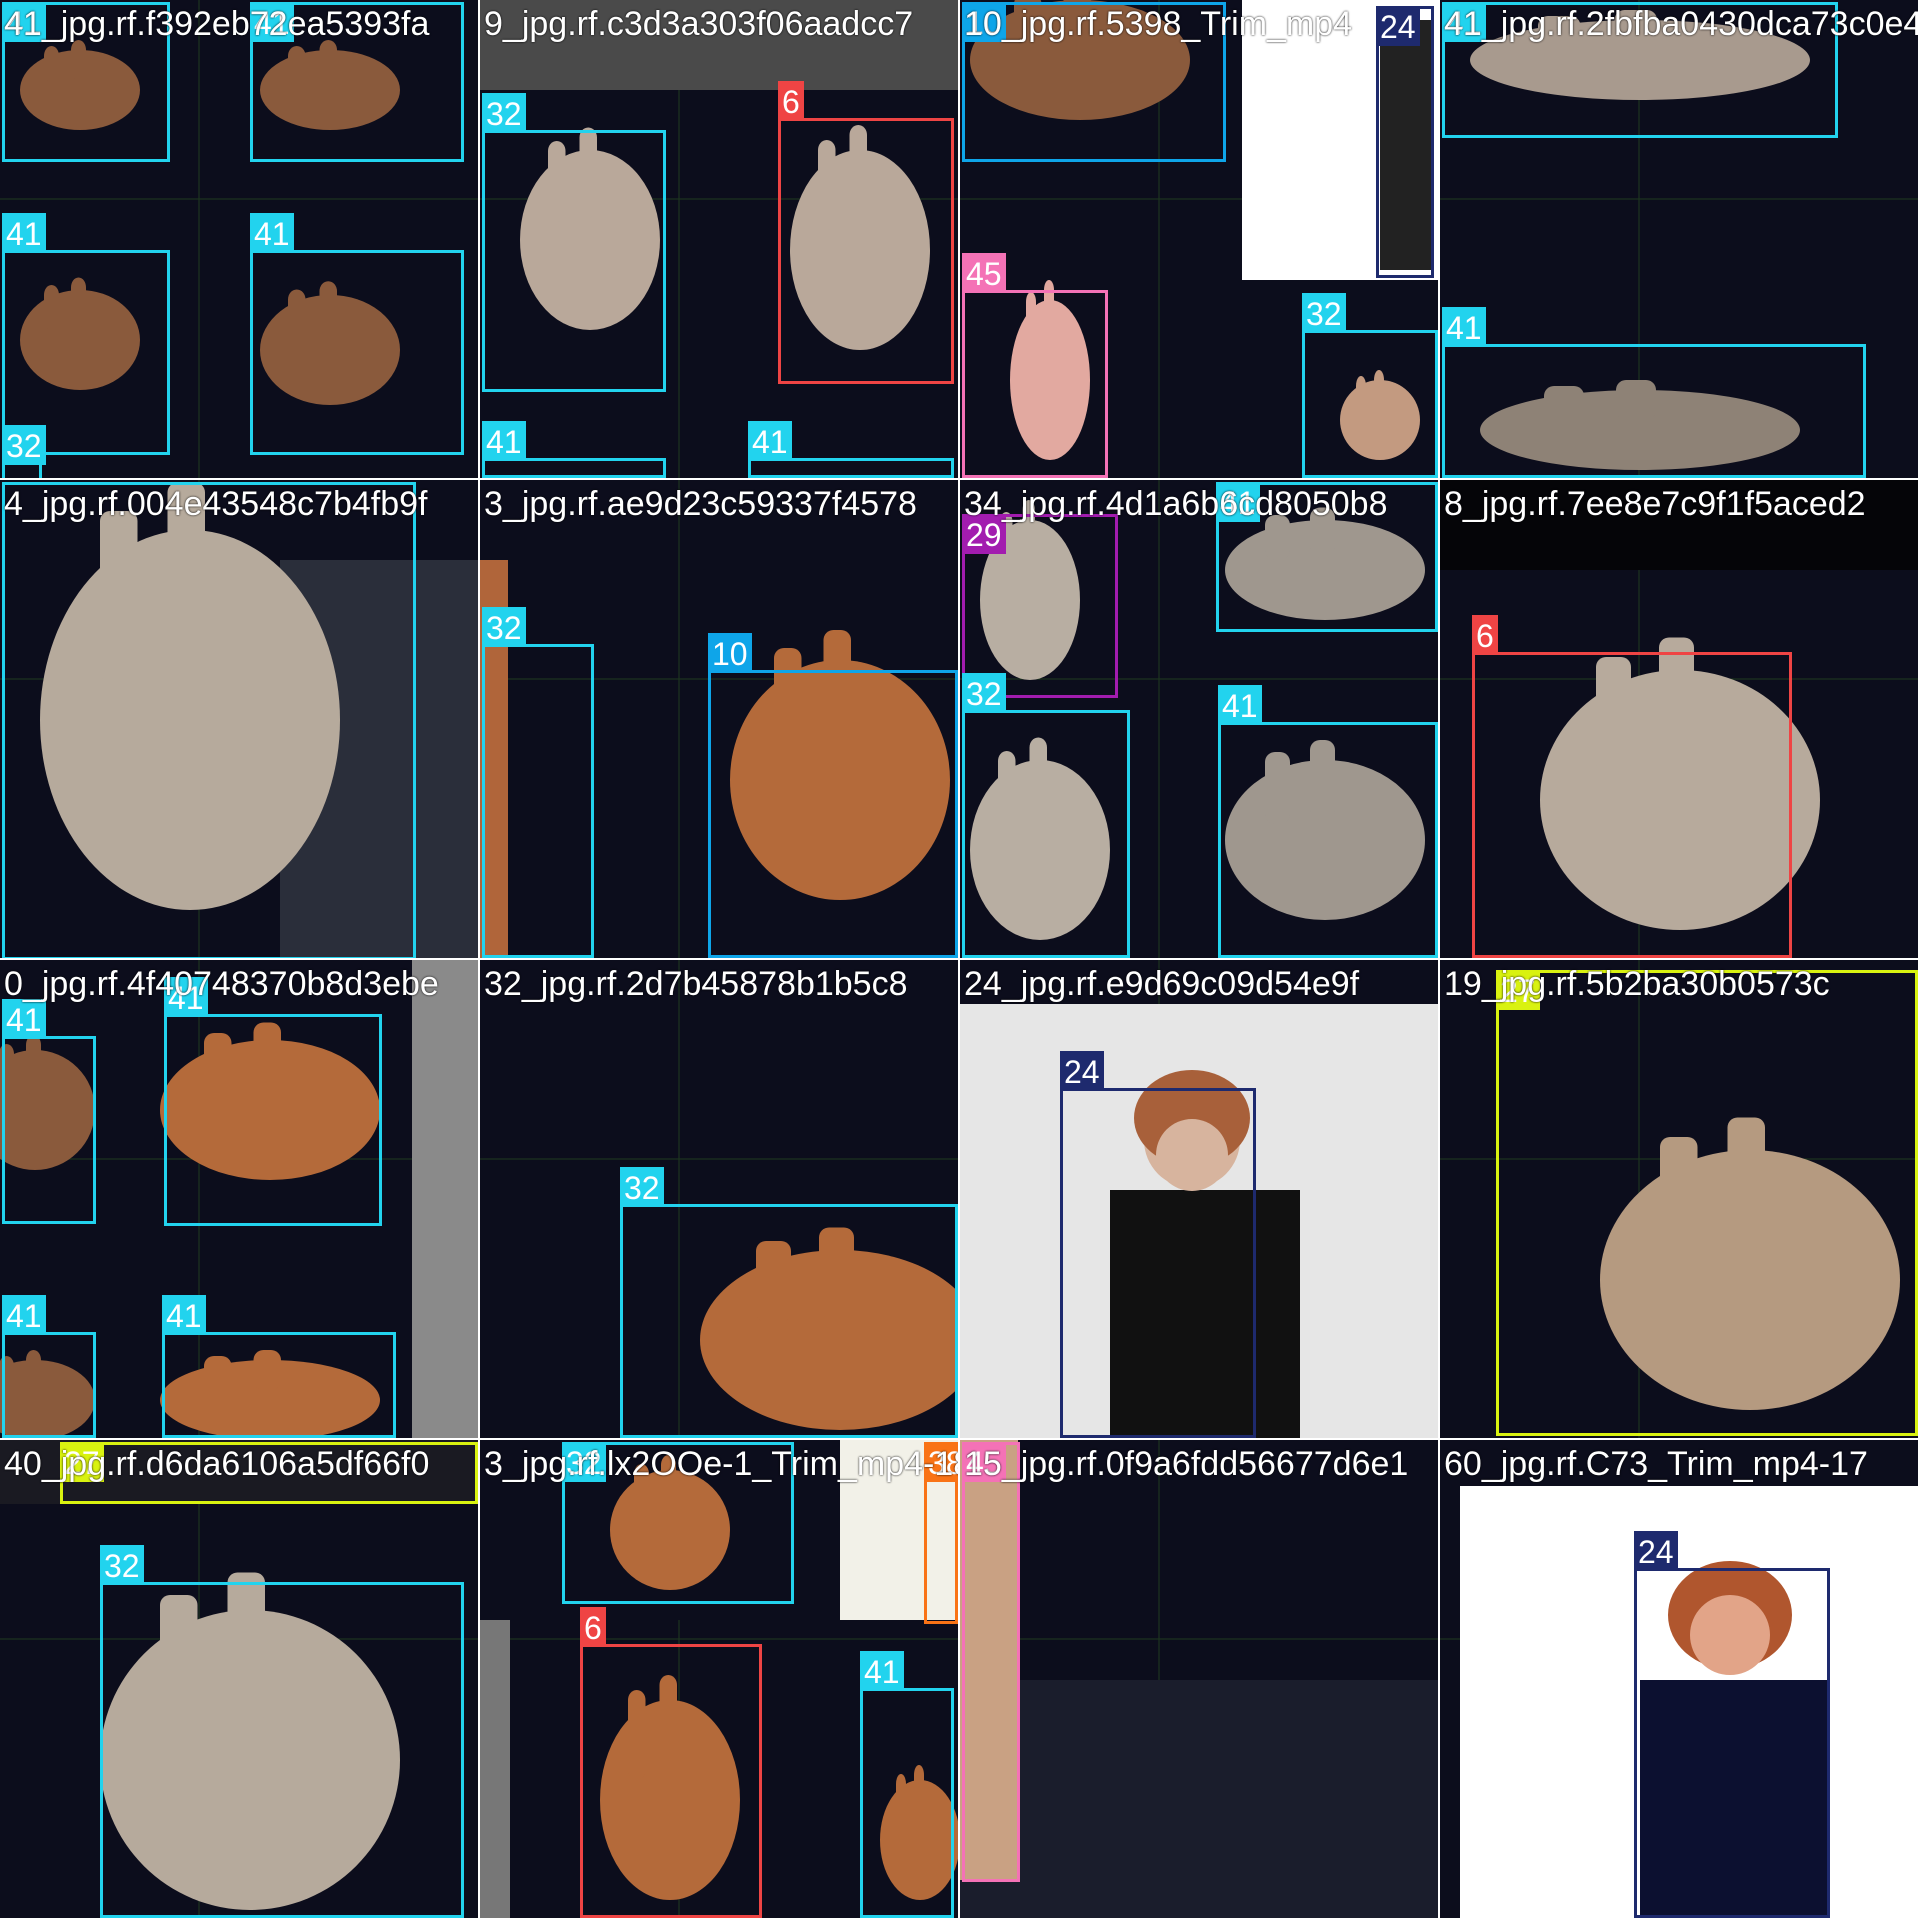 The width and height of the screenshot is (1920, 1920). Describe the element at coordinates (1199, 1799) in the screenshot. I see `fabric` at that location.